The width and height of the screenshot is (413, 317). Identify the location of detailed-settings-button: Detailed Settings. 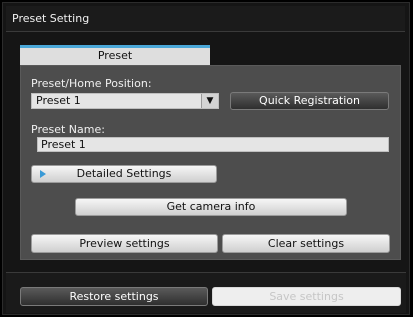
(124, 174).